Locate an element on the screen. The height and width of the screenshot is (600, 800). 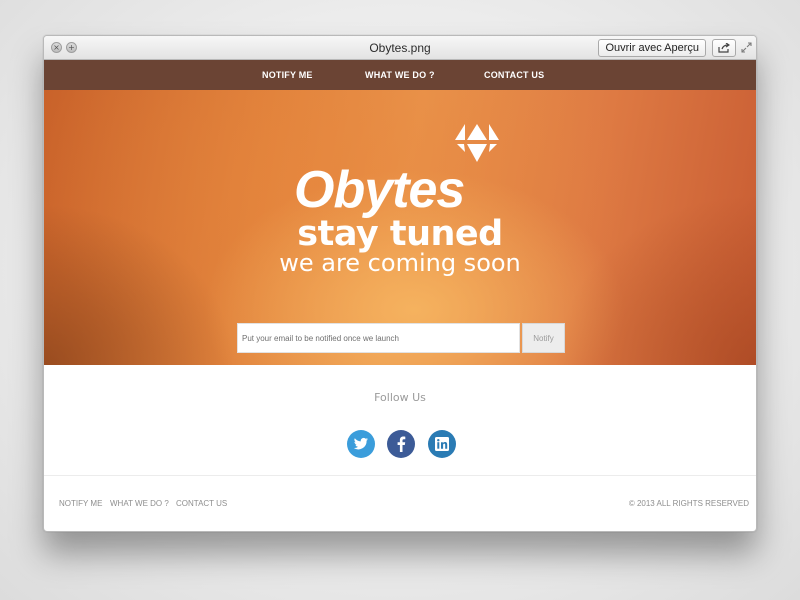
nav-contact-us: CONTACT US is located at coordinates (514, 75).